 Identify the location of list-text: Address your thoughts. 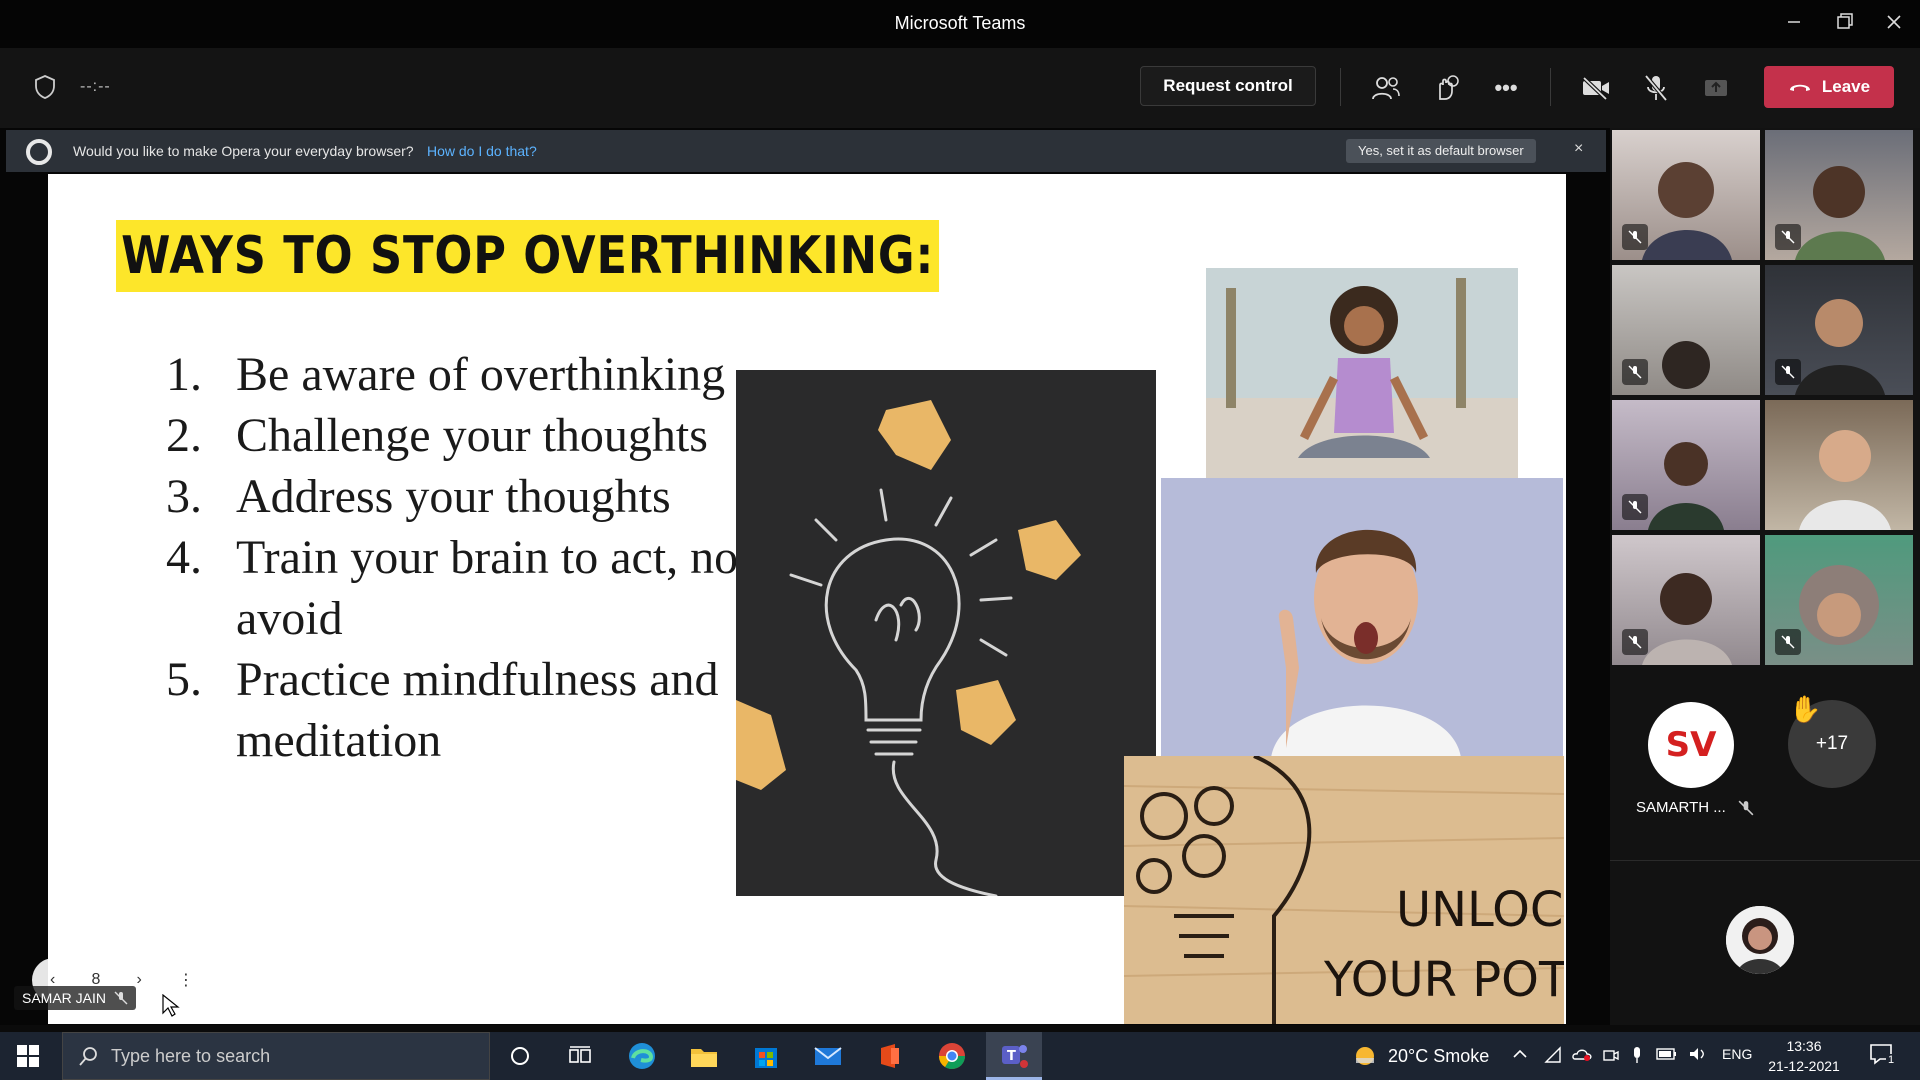
(453, 496).